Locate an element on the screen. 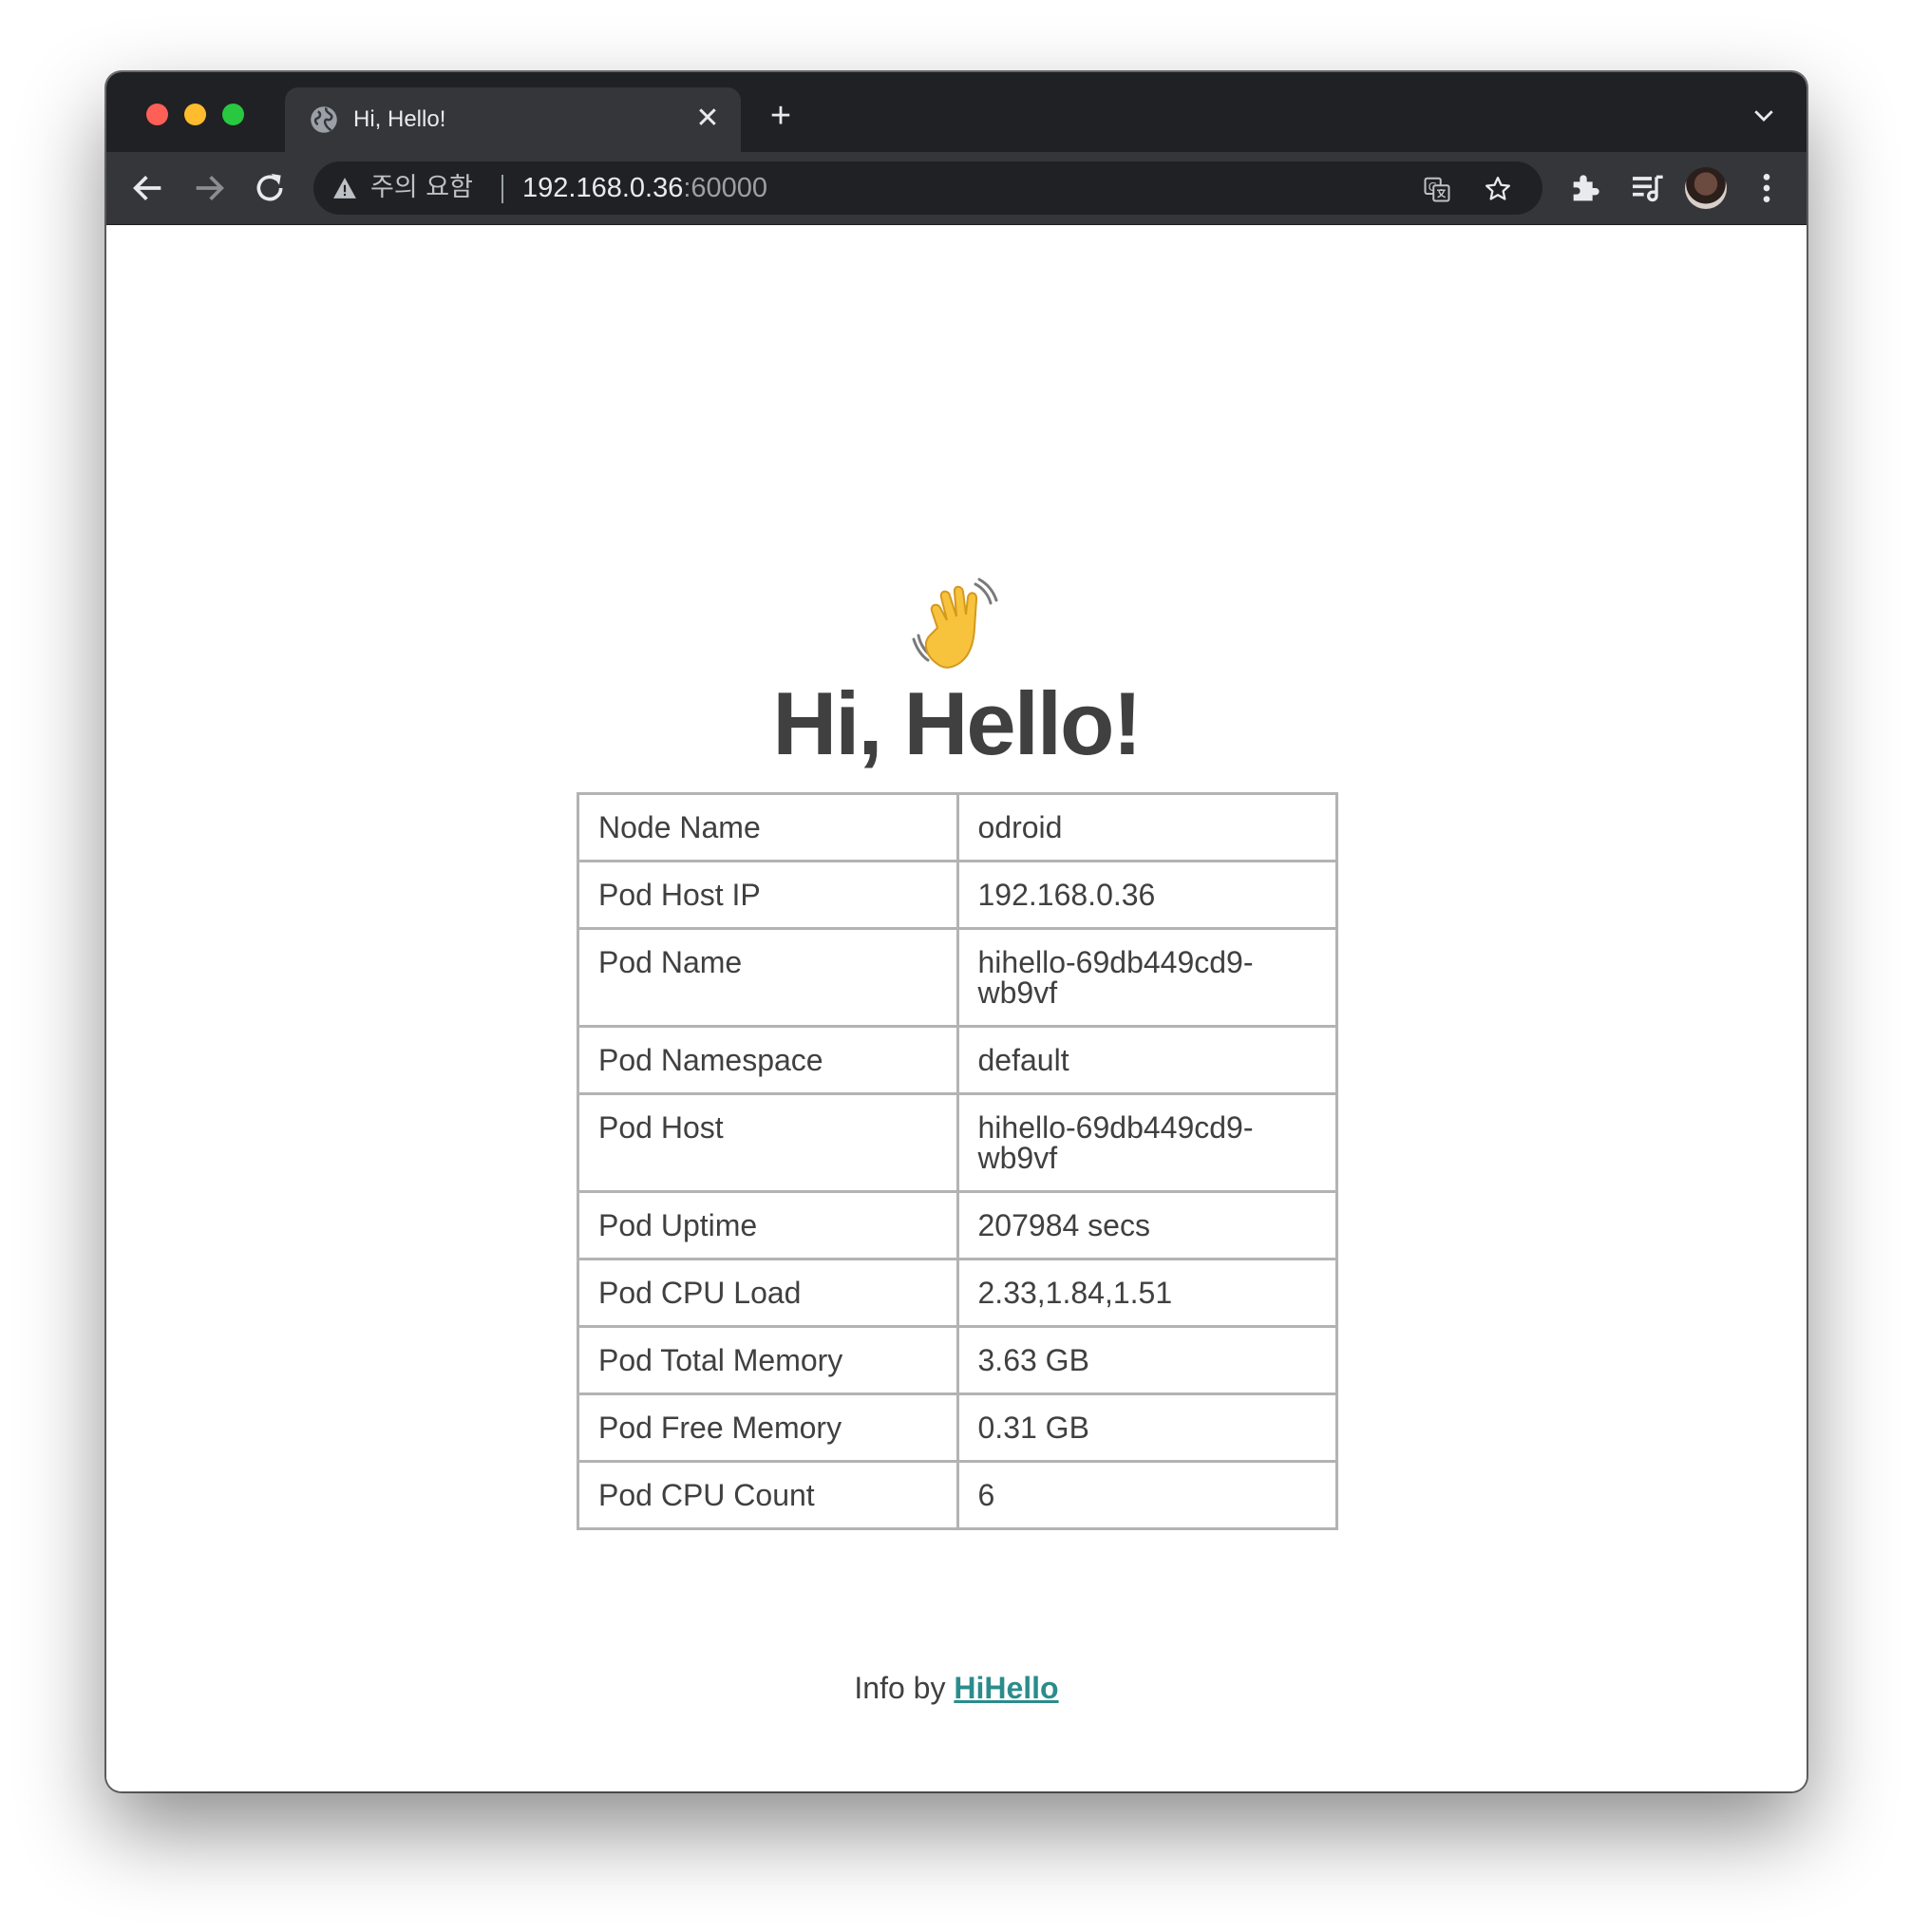 This screenshot has width=1911, height=1932. row-label: Pod Host is located at coordinates (768, 1142).